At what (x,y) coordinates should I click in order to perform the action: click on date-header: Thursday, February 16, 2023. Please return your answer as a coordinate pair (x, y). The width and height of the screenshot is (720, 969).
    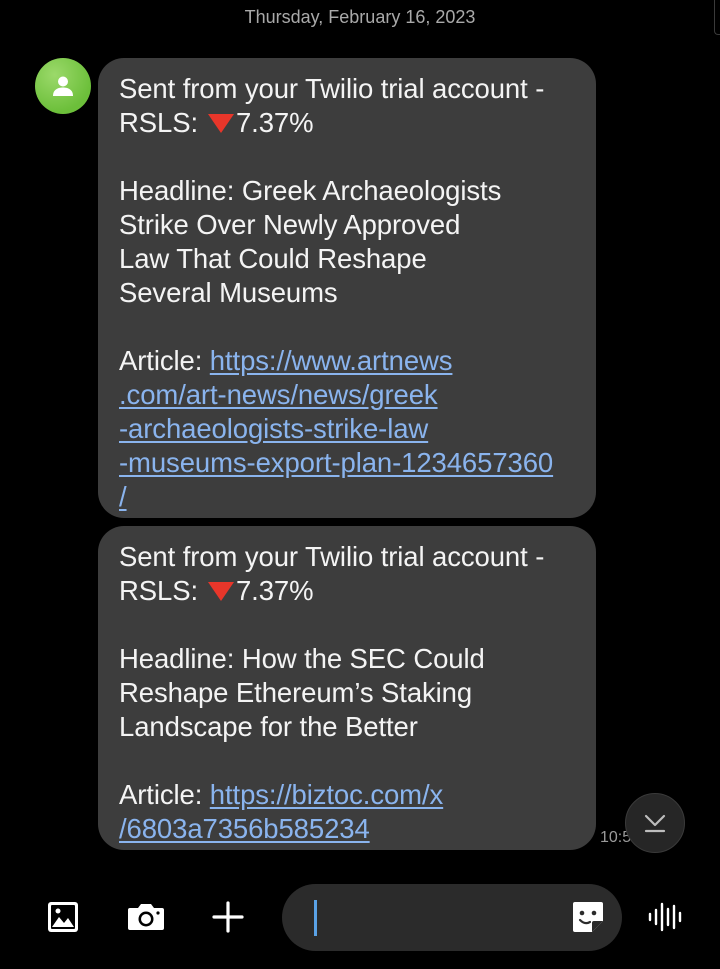
    Looking at the image, I should click on (360, 17).